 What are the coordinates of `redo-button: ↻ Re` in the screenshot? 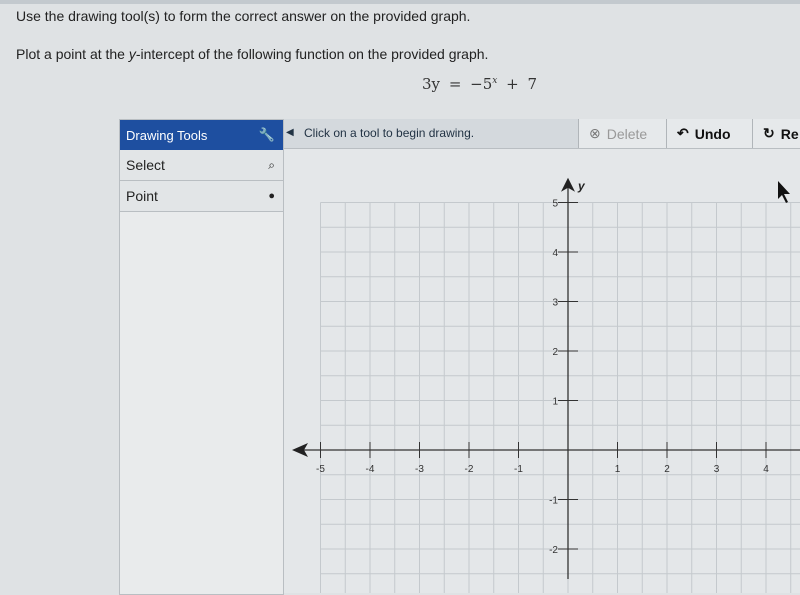 It's located at (776, 133).